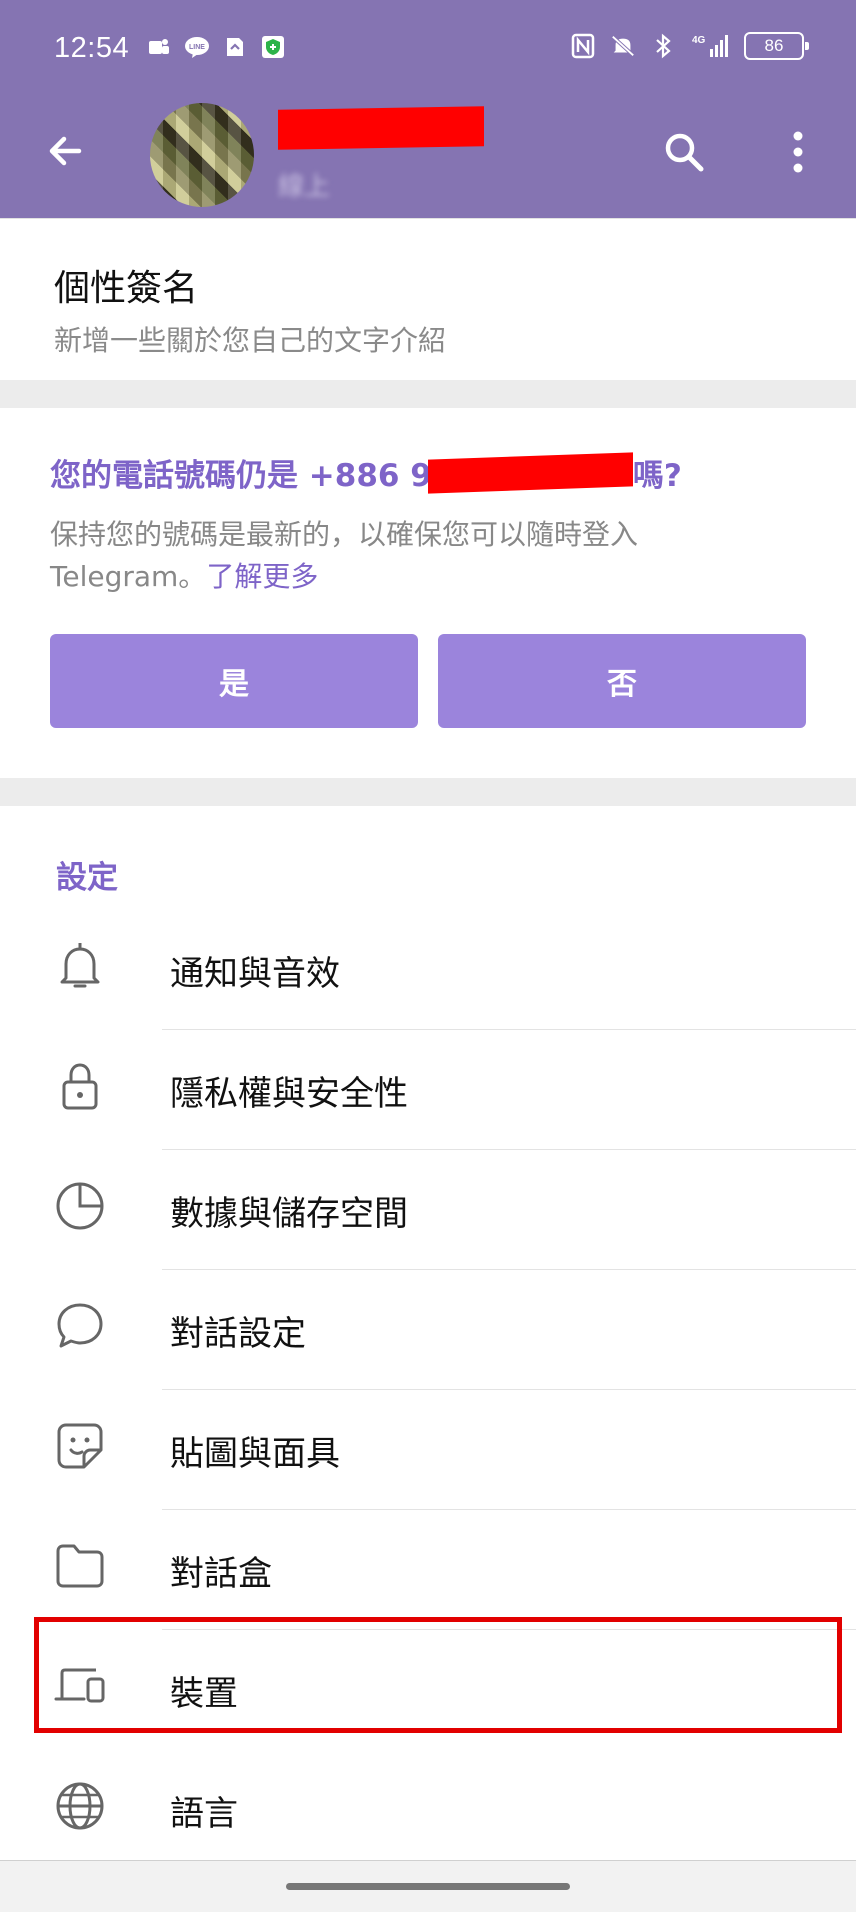 This screenshot has height=1912, width=856. Describe the element at coordinates (202, 155) in the screenshot. I see `avatar` at that location.